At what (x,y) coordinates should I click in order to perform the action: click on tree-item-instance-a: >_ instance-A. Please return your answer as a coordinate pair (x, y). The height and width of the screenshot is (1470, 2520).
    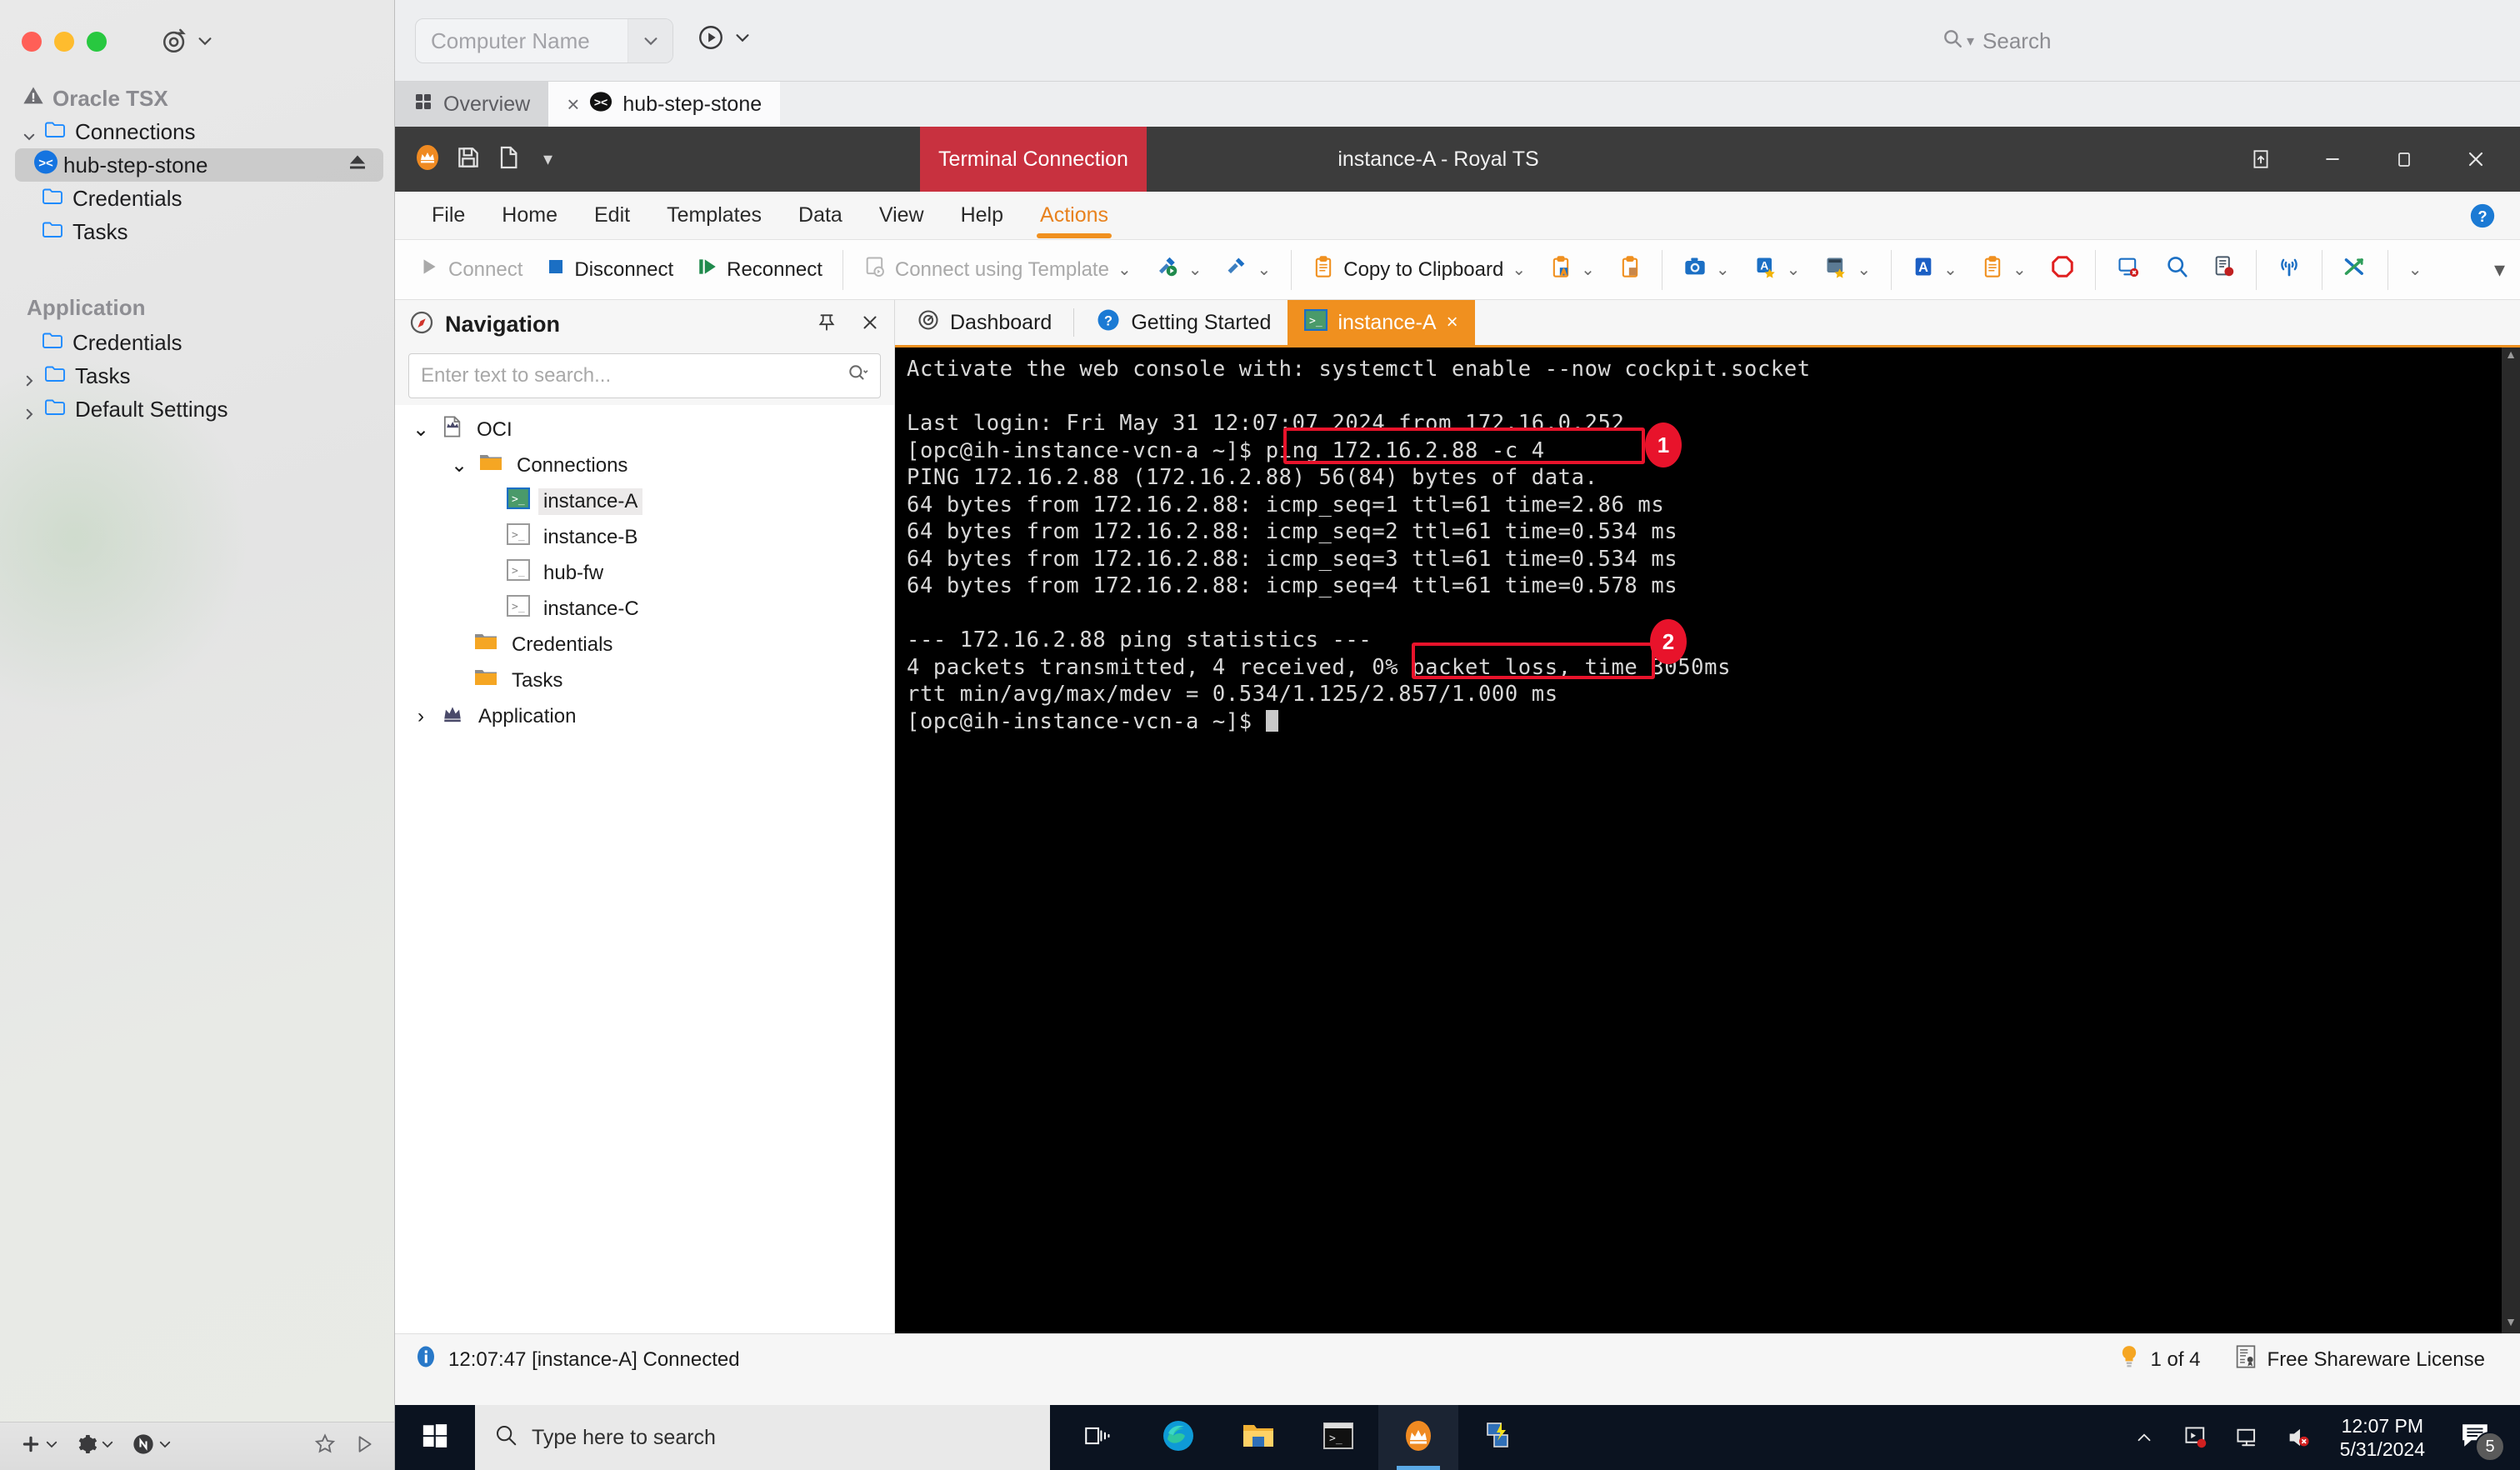
    Looking at the image, I should click on (644, 501).